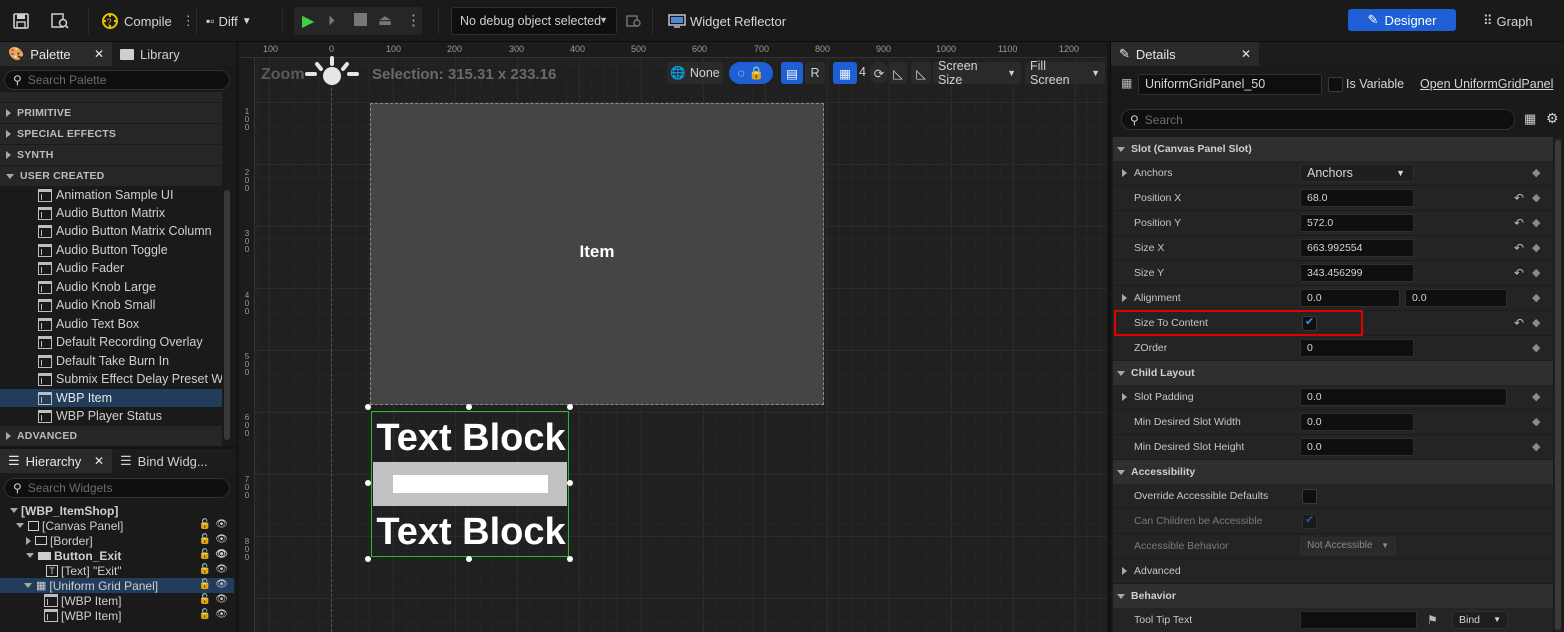 The width and height of the screenshot is (1564, 632). I want to click on step-icon: ⏵, so click(331, 20).